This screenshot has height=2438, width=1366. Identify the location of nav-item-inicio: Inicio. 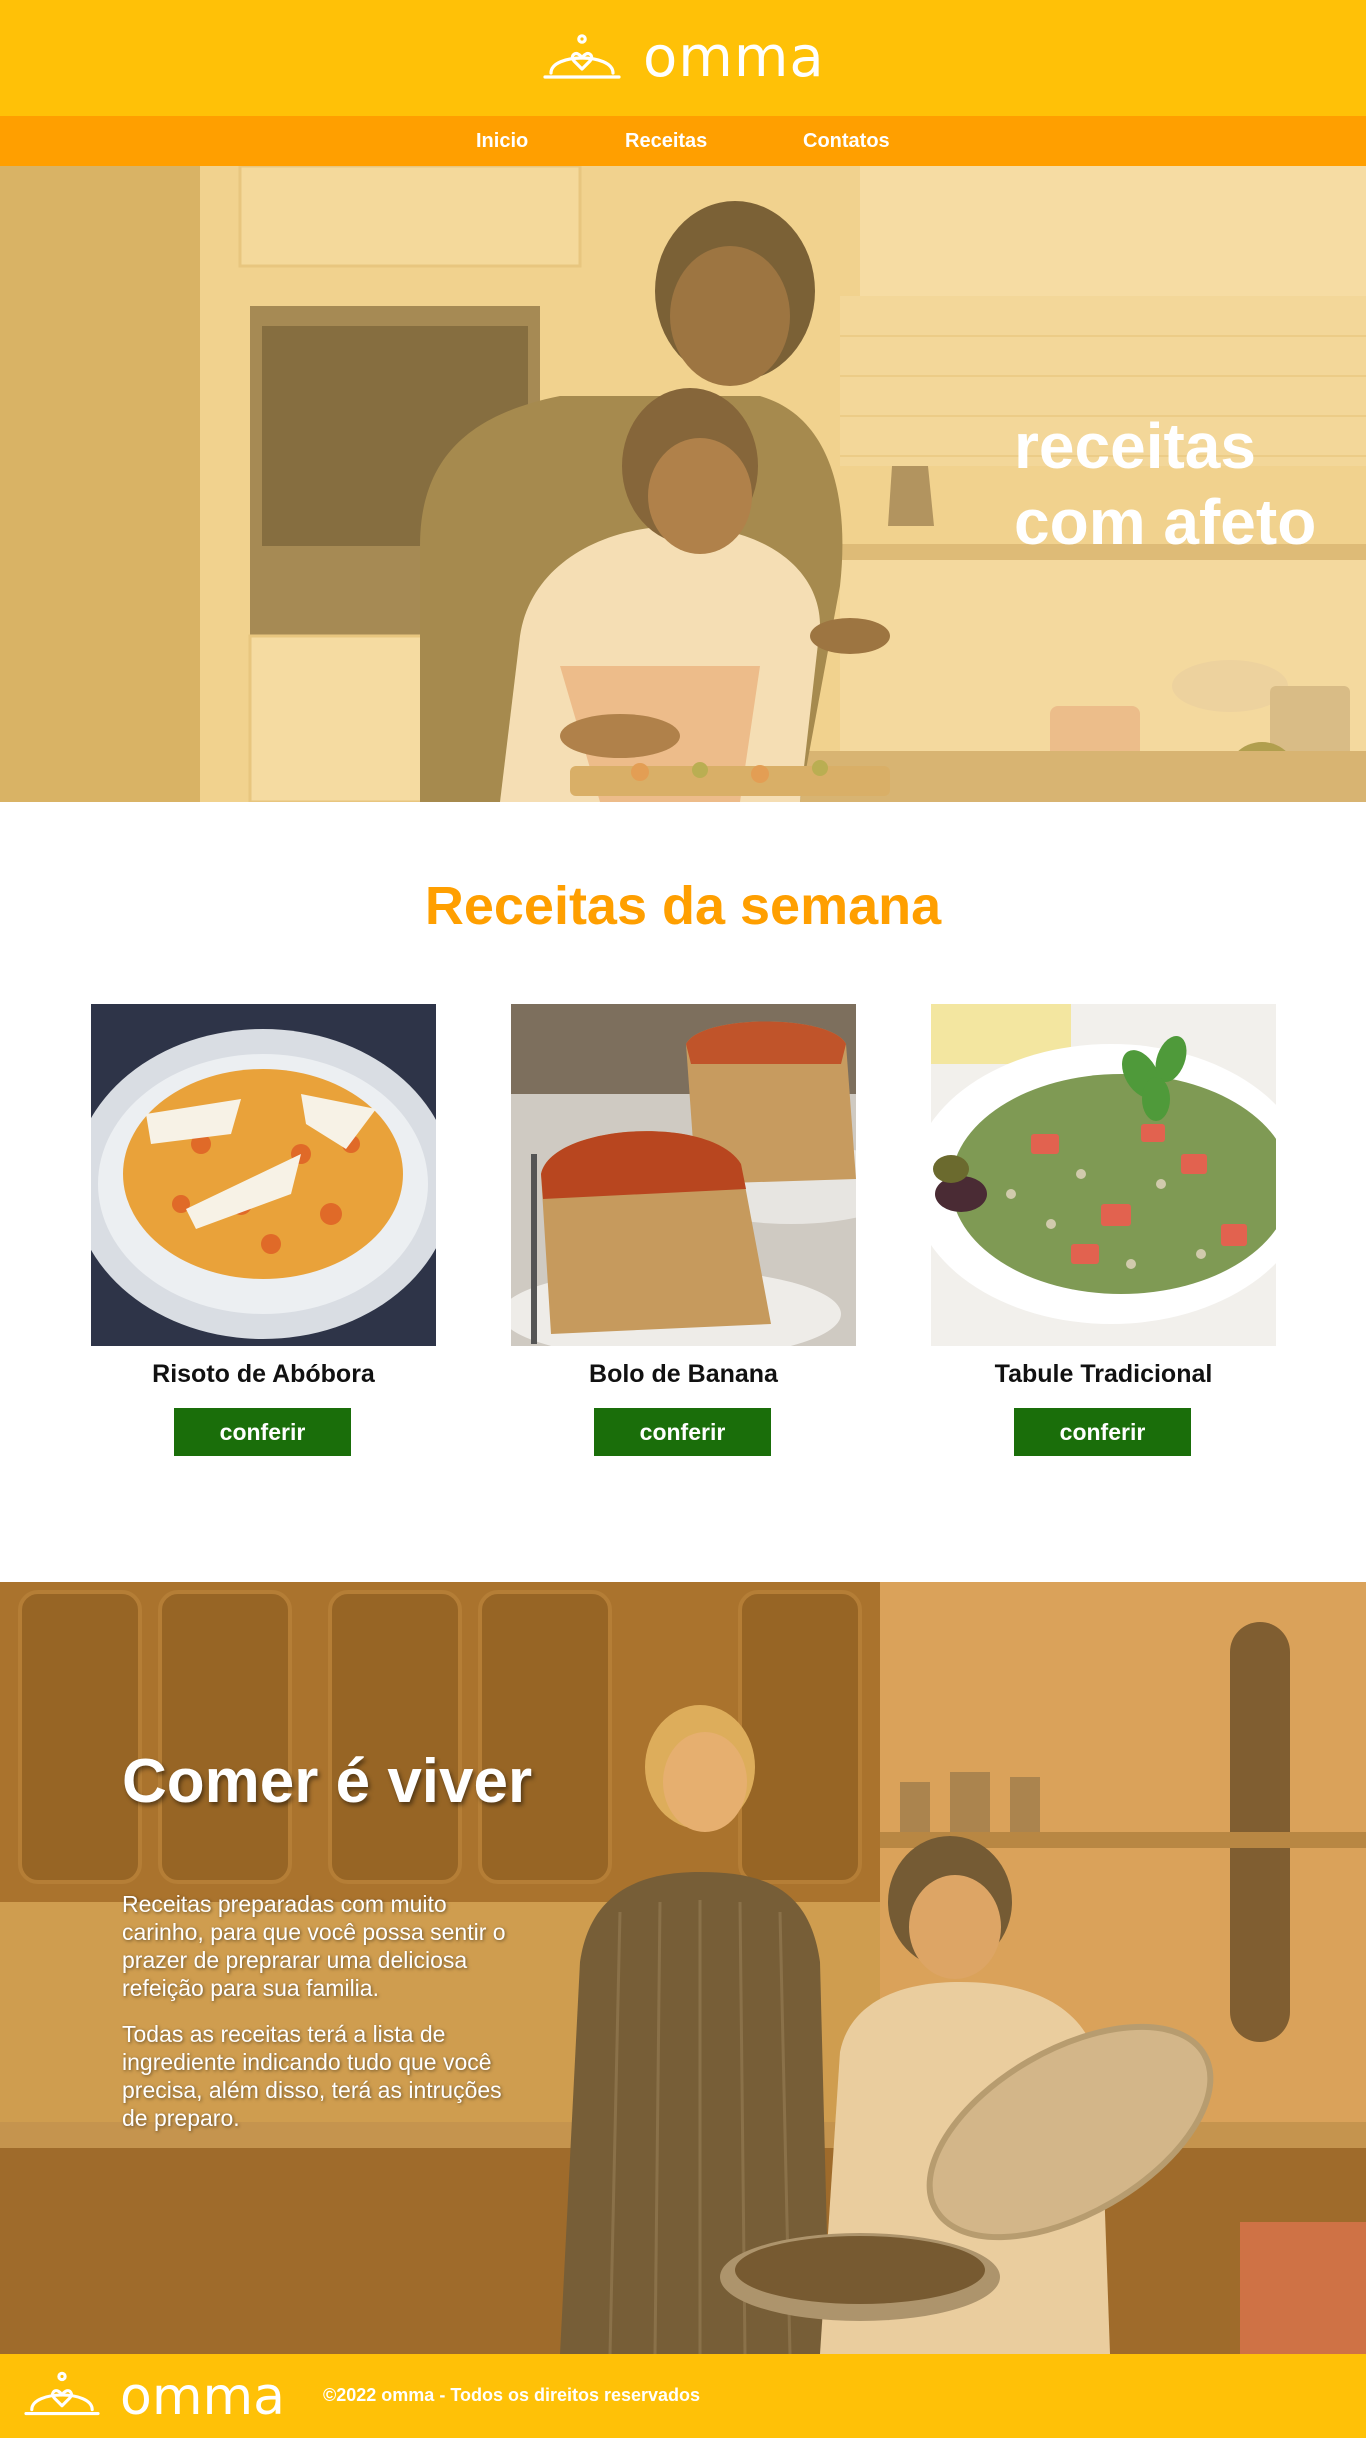
(502, 141).